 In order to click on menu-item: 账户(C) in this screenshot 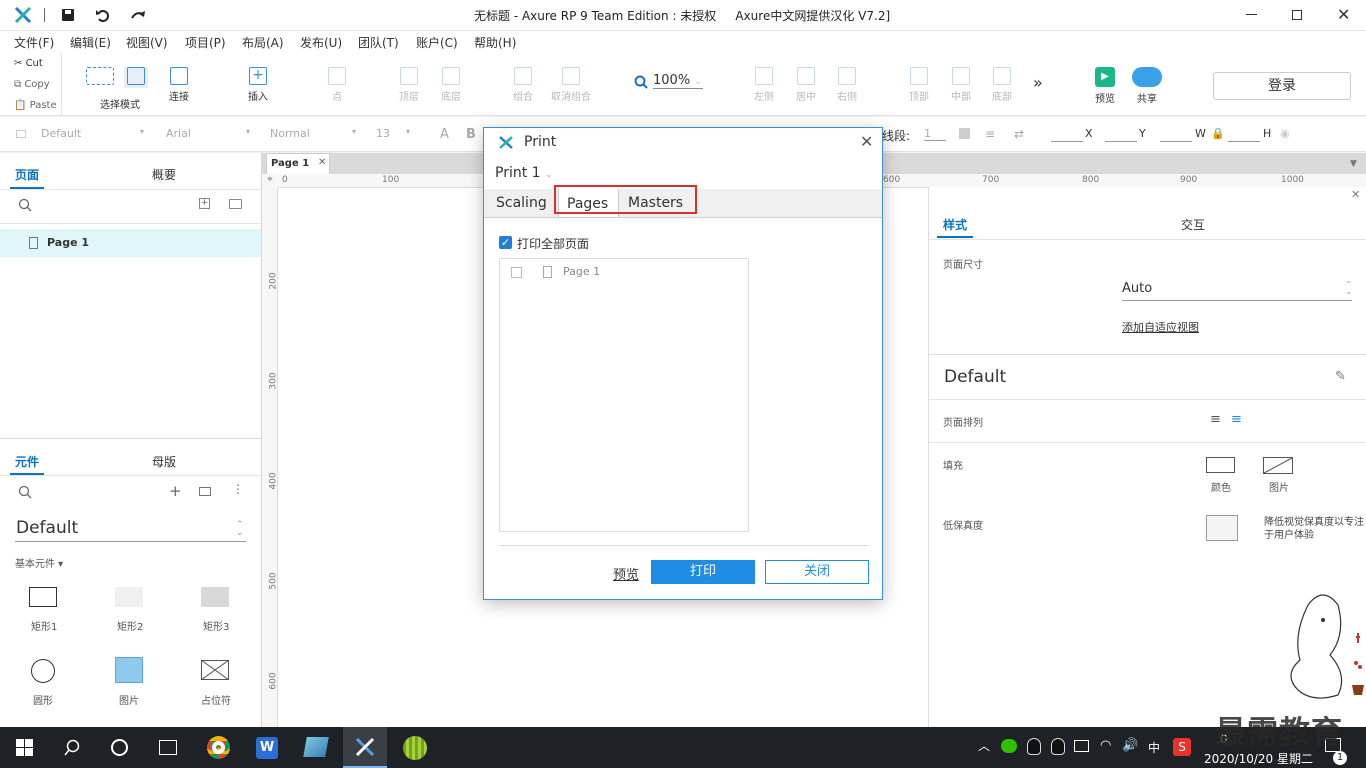, I will do `click(437, 42)`.